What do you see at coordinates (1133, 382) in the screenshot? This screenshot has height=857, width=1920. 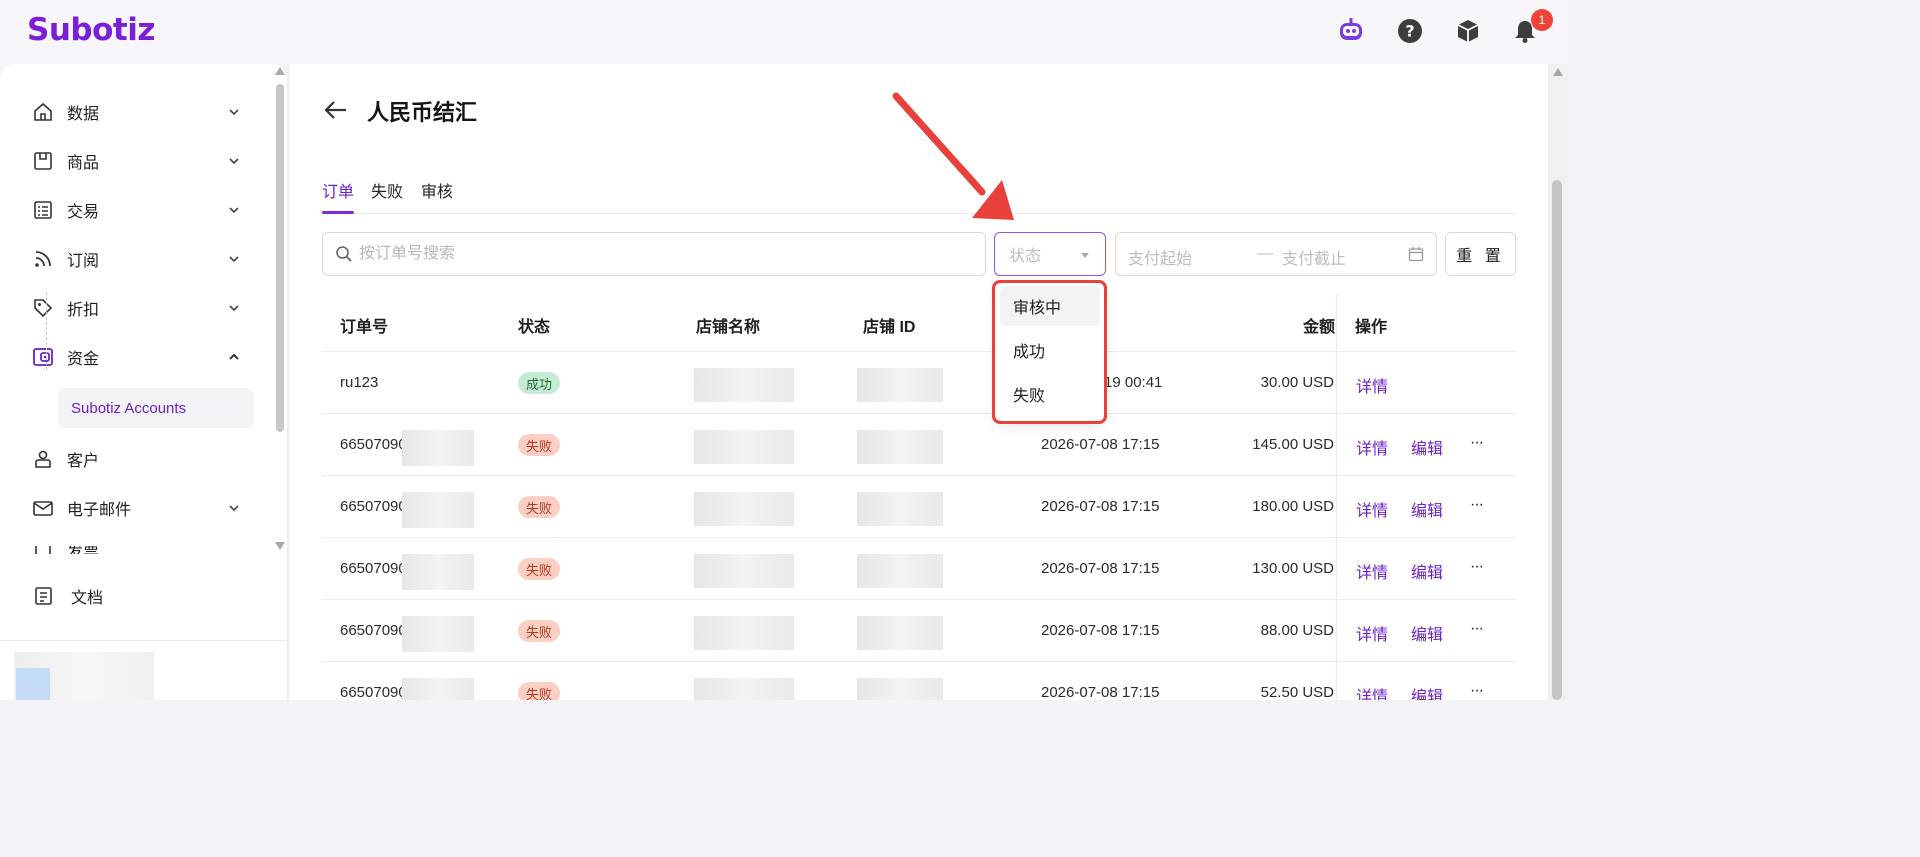 I see `payment-time: 19 00:41` at bounding box center [1133, 382].